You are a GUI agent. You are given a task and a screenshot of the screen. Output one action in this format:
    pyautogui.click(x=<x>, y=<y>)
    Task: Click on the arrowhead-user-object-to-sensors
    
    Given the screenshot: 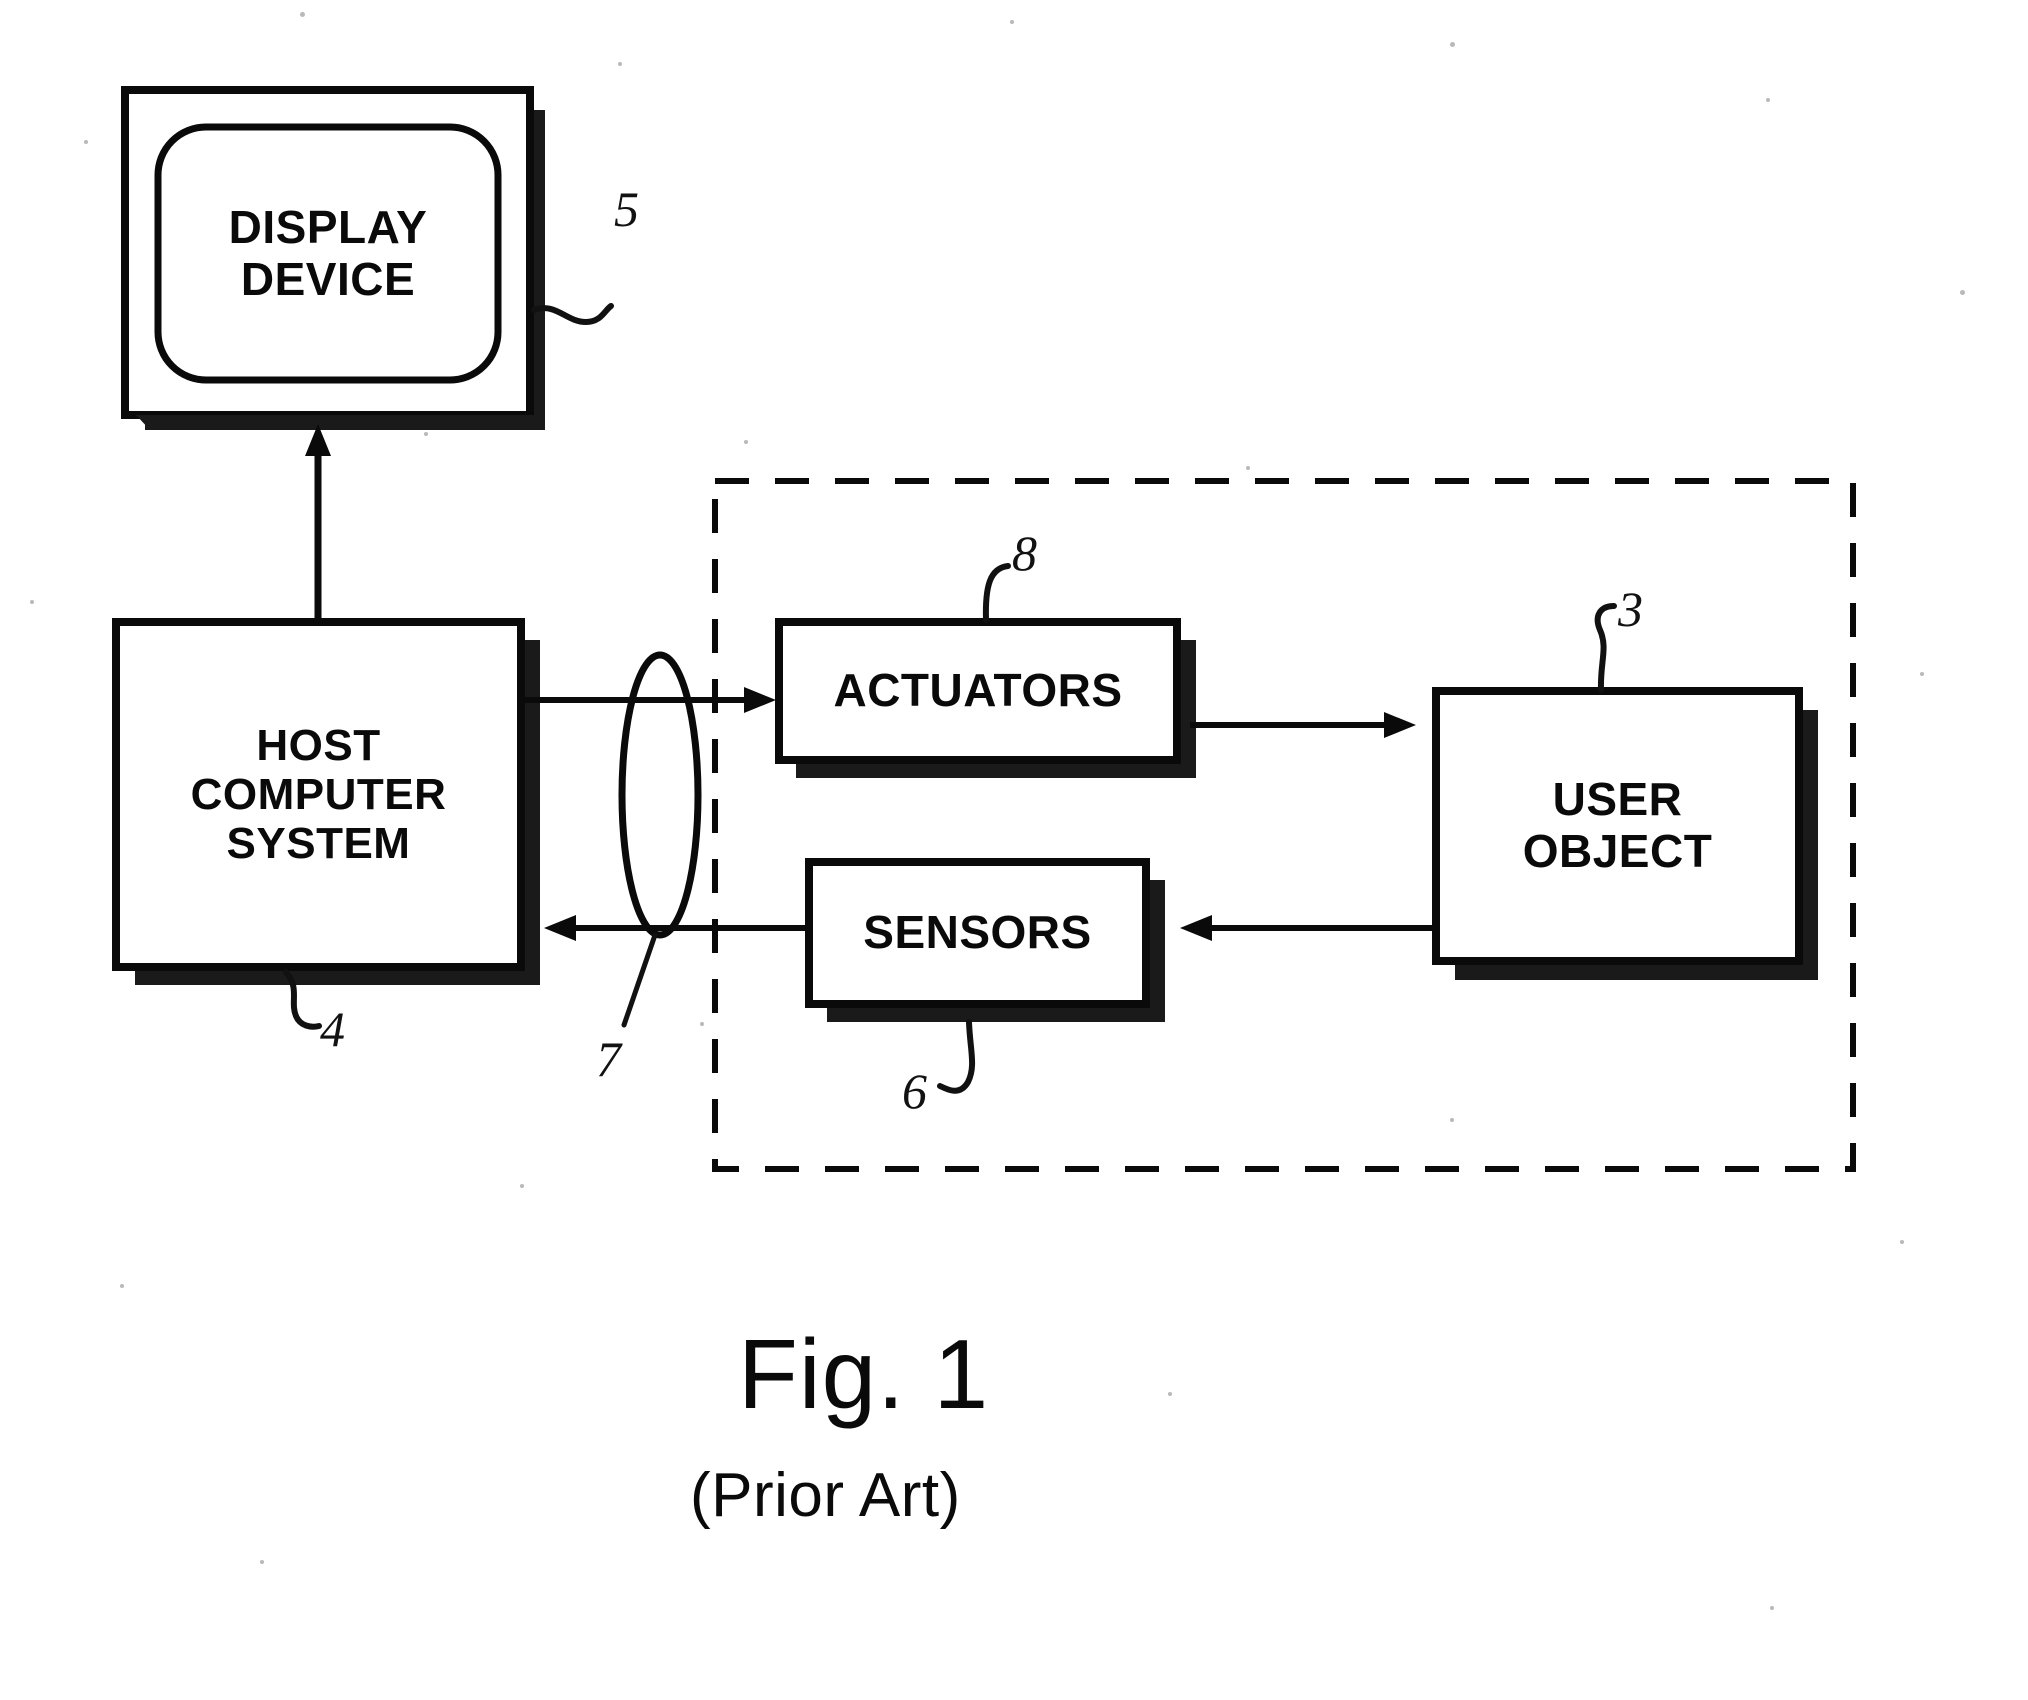 What is the action you would take?
    pyautogui.click(x=1196, y=928)
    